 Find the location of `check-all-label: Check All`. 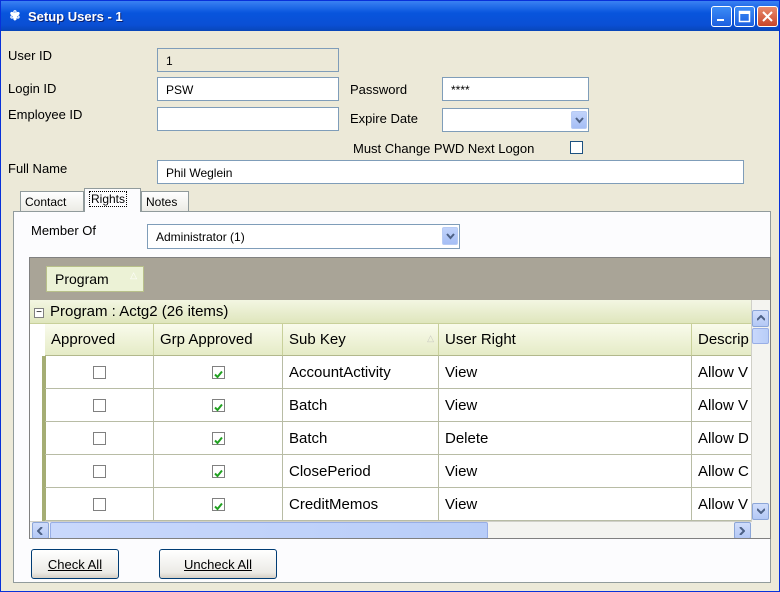

check-all-label: Check All is located at coordinates (75, 564).